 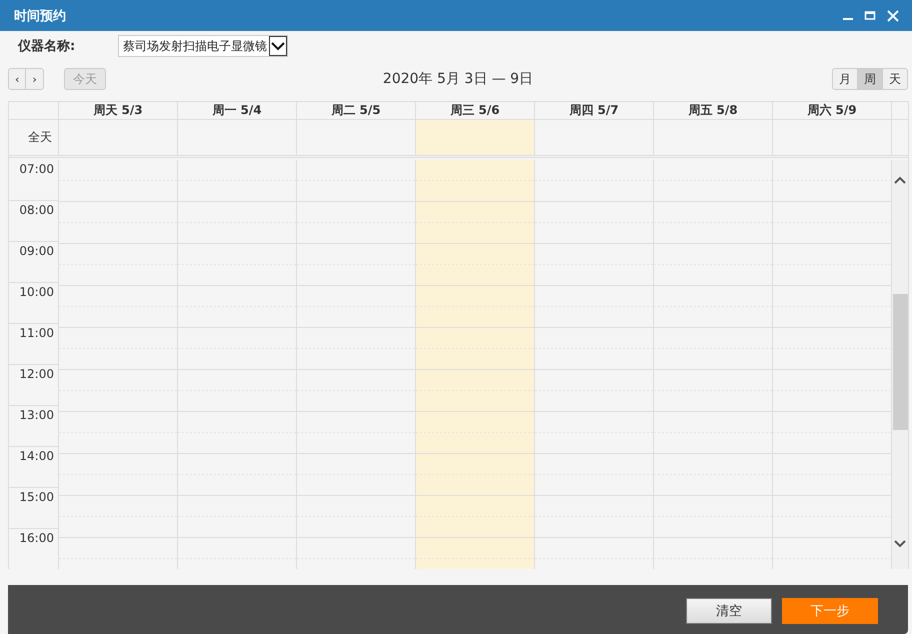 I want to click on clear-button: 清空, so click(x=729, y=611).